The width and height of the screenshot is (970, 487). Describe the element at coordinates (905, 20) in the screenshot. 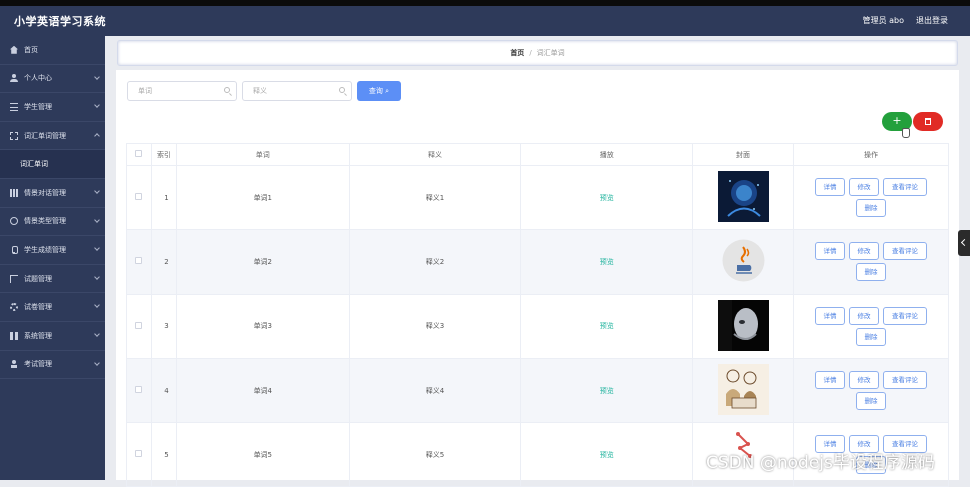

I see `header-user-area: 管理员 abo 退出登录` at that location.